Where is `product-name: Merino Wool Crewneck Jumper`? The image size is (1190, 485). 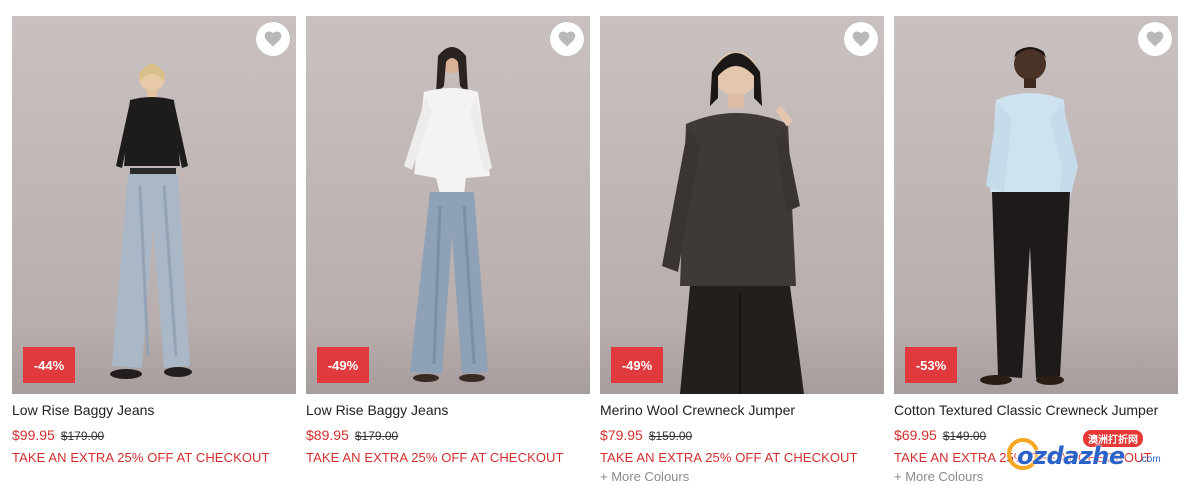 product-name: Merino Wool Crewneck Jumper is located at coordinates (742, 410).